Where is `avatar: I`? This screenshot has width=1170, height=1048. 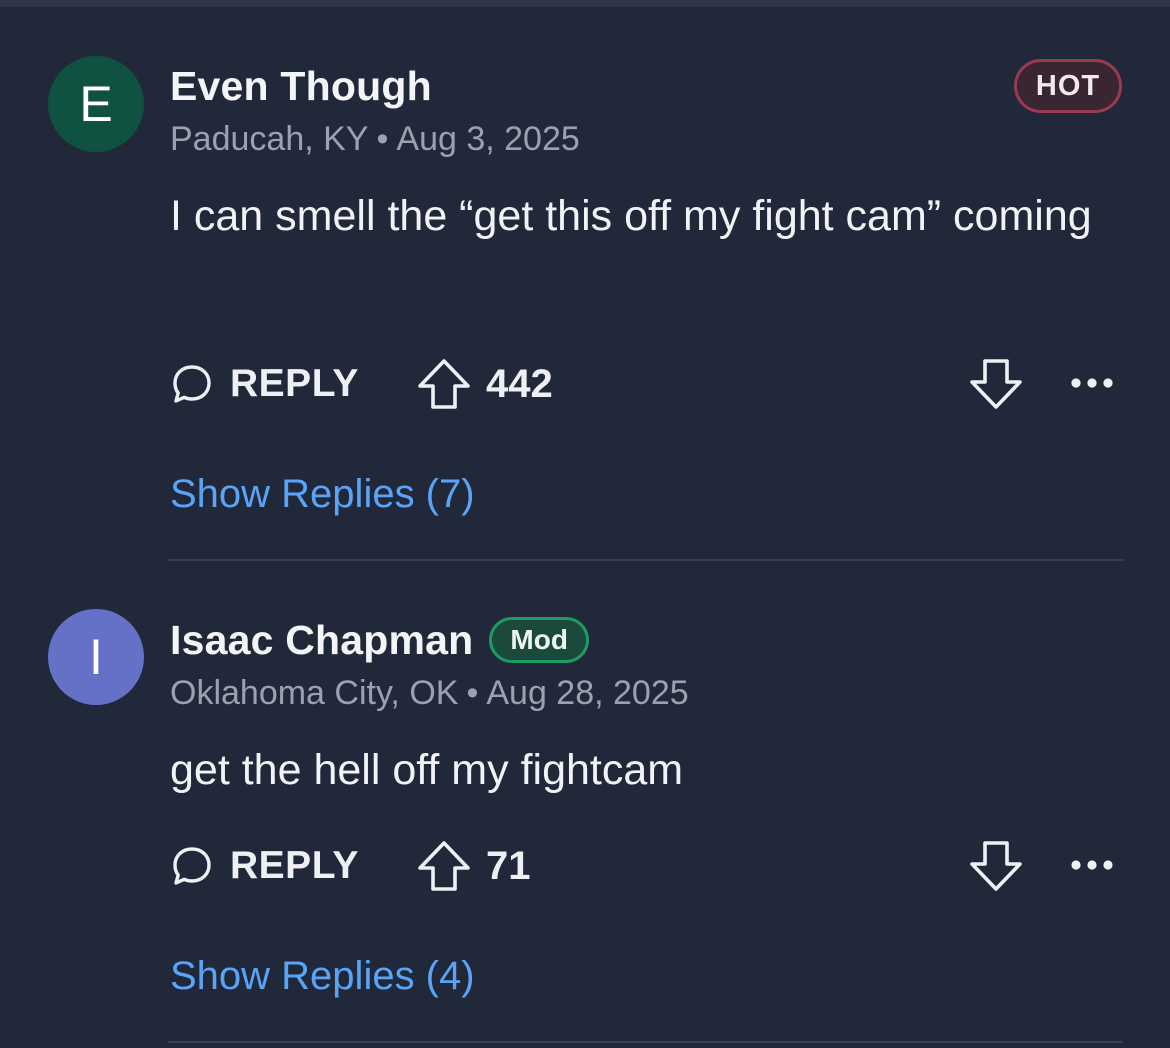 avatar: I is located at coordinates (96, 657).